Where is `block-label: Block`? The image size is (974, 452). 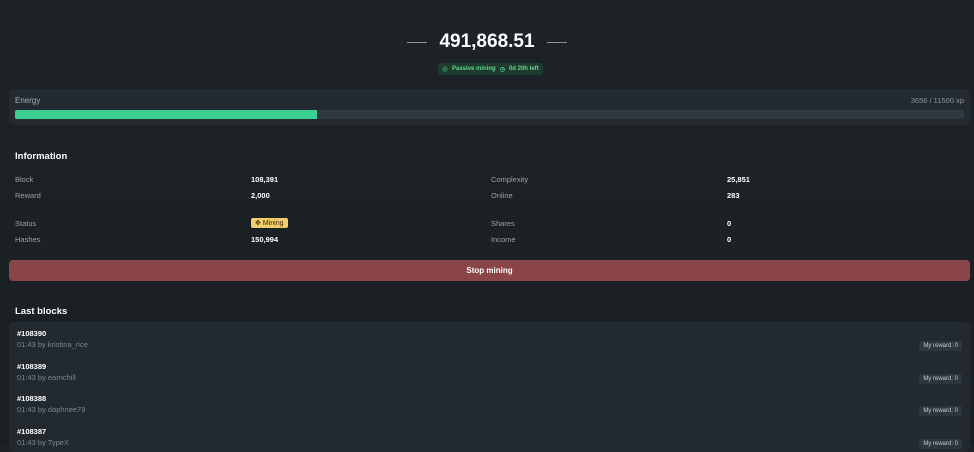
block-label: Block is located at coordinates (24, 179).